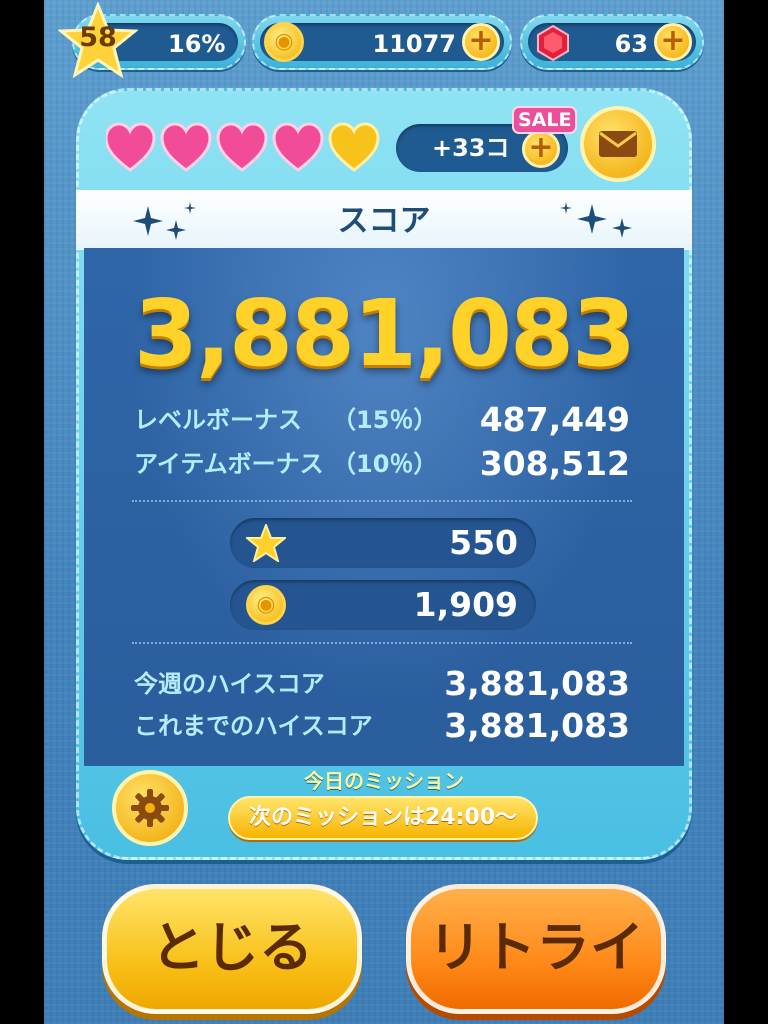 This screenshot has width=768, height=1024. Describe the element at coordinates (385, 333) in the screenshot. I see `total-score: 3,881,083` at that location.